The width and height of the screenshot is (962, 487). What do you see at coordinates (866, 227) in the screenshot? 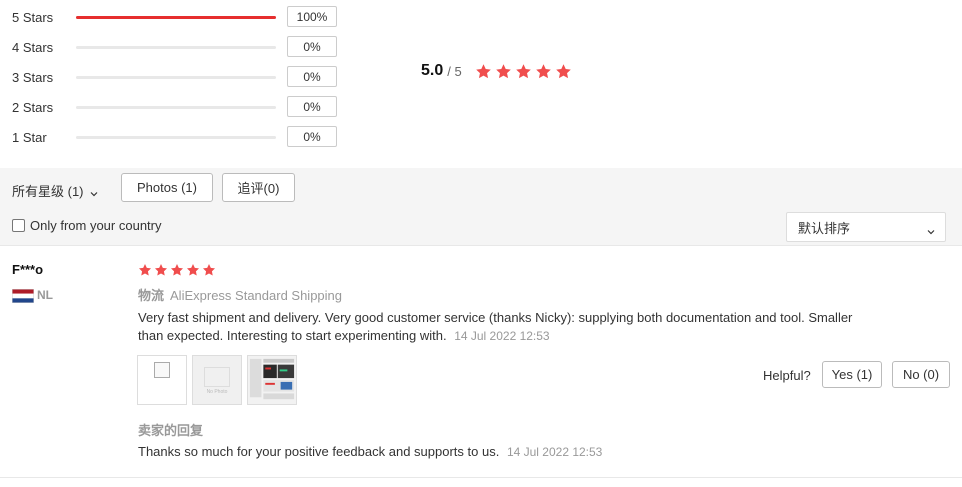
I see `sort-dropdown: 默认排序` at bounding box center [866, 227].